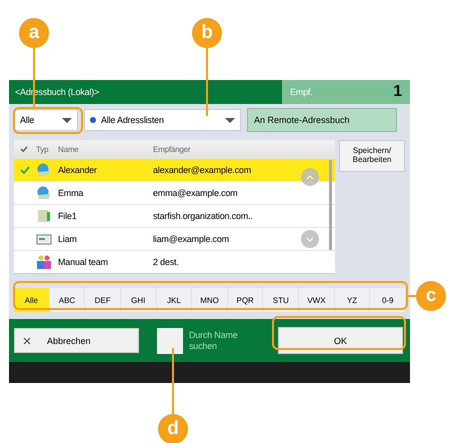 This screenshot has width=475, height=443. Describe the element at coordinates (68, 239) in the screenshot. I see `name-cell-text: Liam` at that location.